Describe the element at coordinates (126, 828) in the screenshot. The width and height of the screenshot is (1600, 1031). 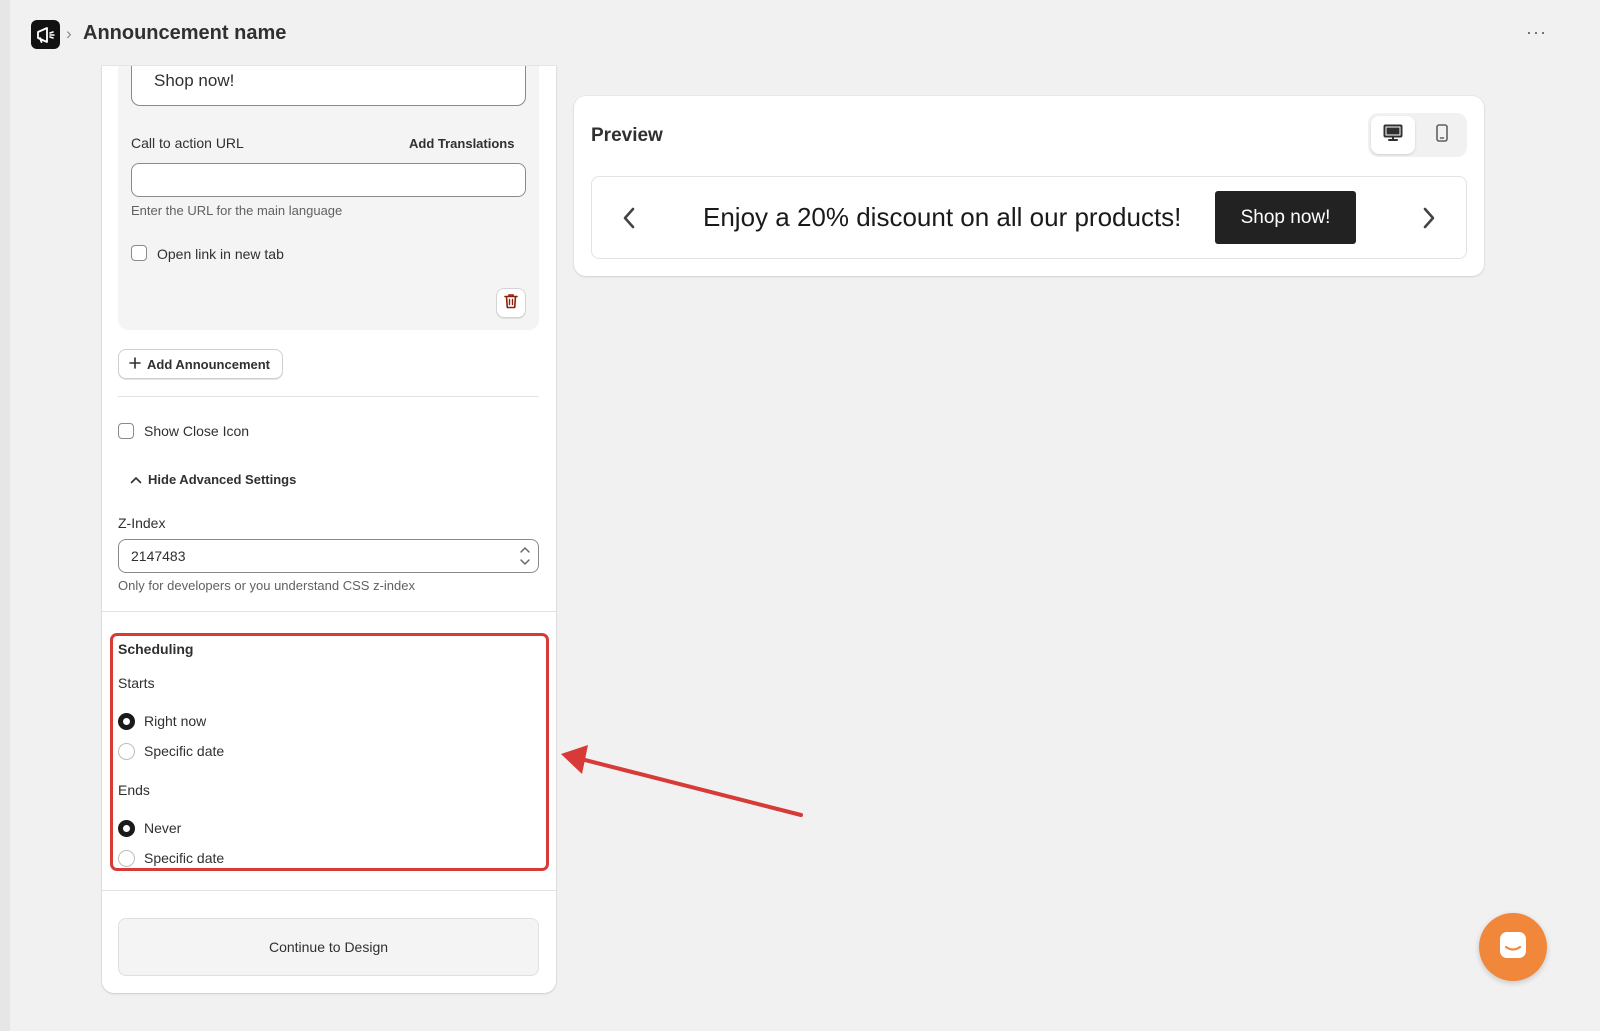
I see `ends-never-radio` at that location.